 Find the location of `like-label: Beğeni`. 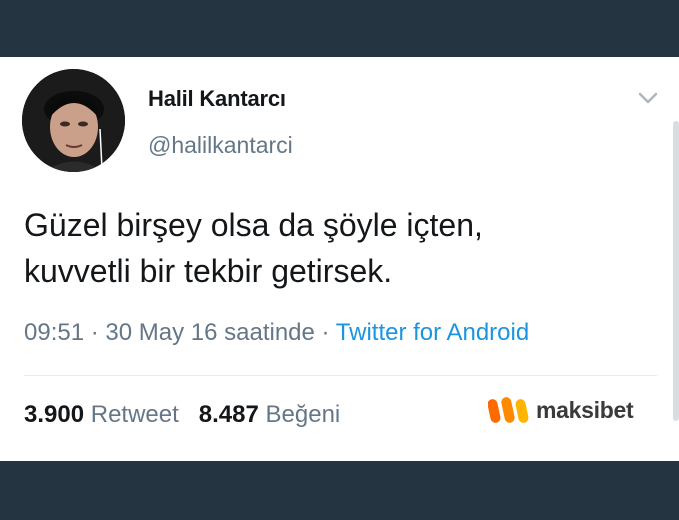

like-label: Beğeni is located at coordinates (303, 414).